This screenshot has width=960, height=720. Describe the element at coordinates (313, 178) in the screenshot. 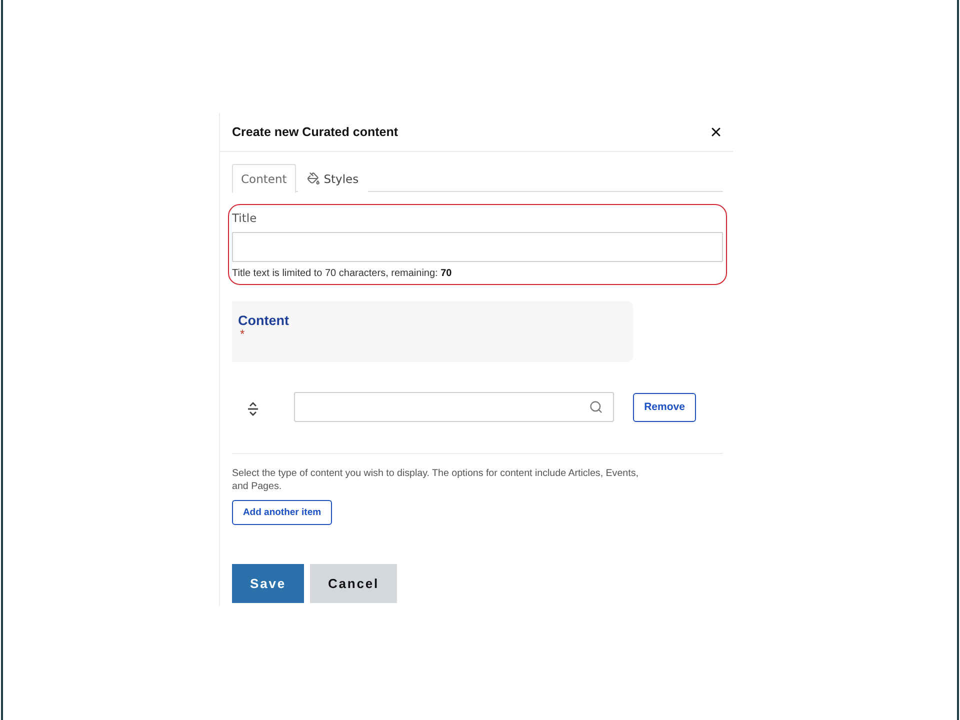

I see `paint-bucket-icon` at that location.